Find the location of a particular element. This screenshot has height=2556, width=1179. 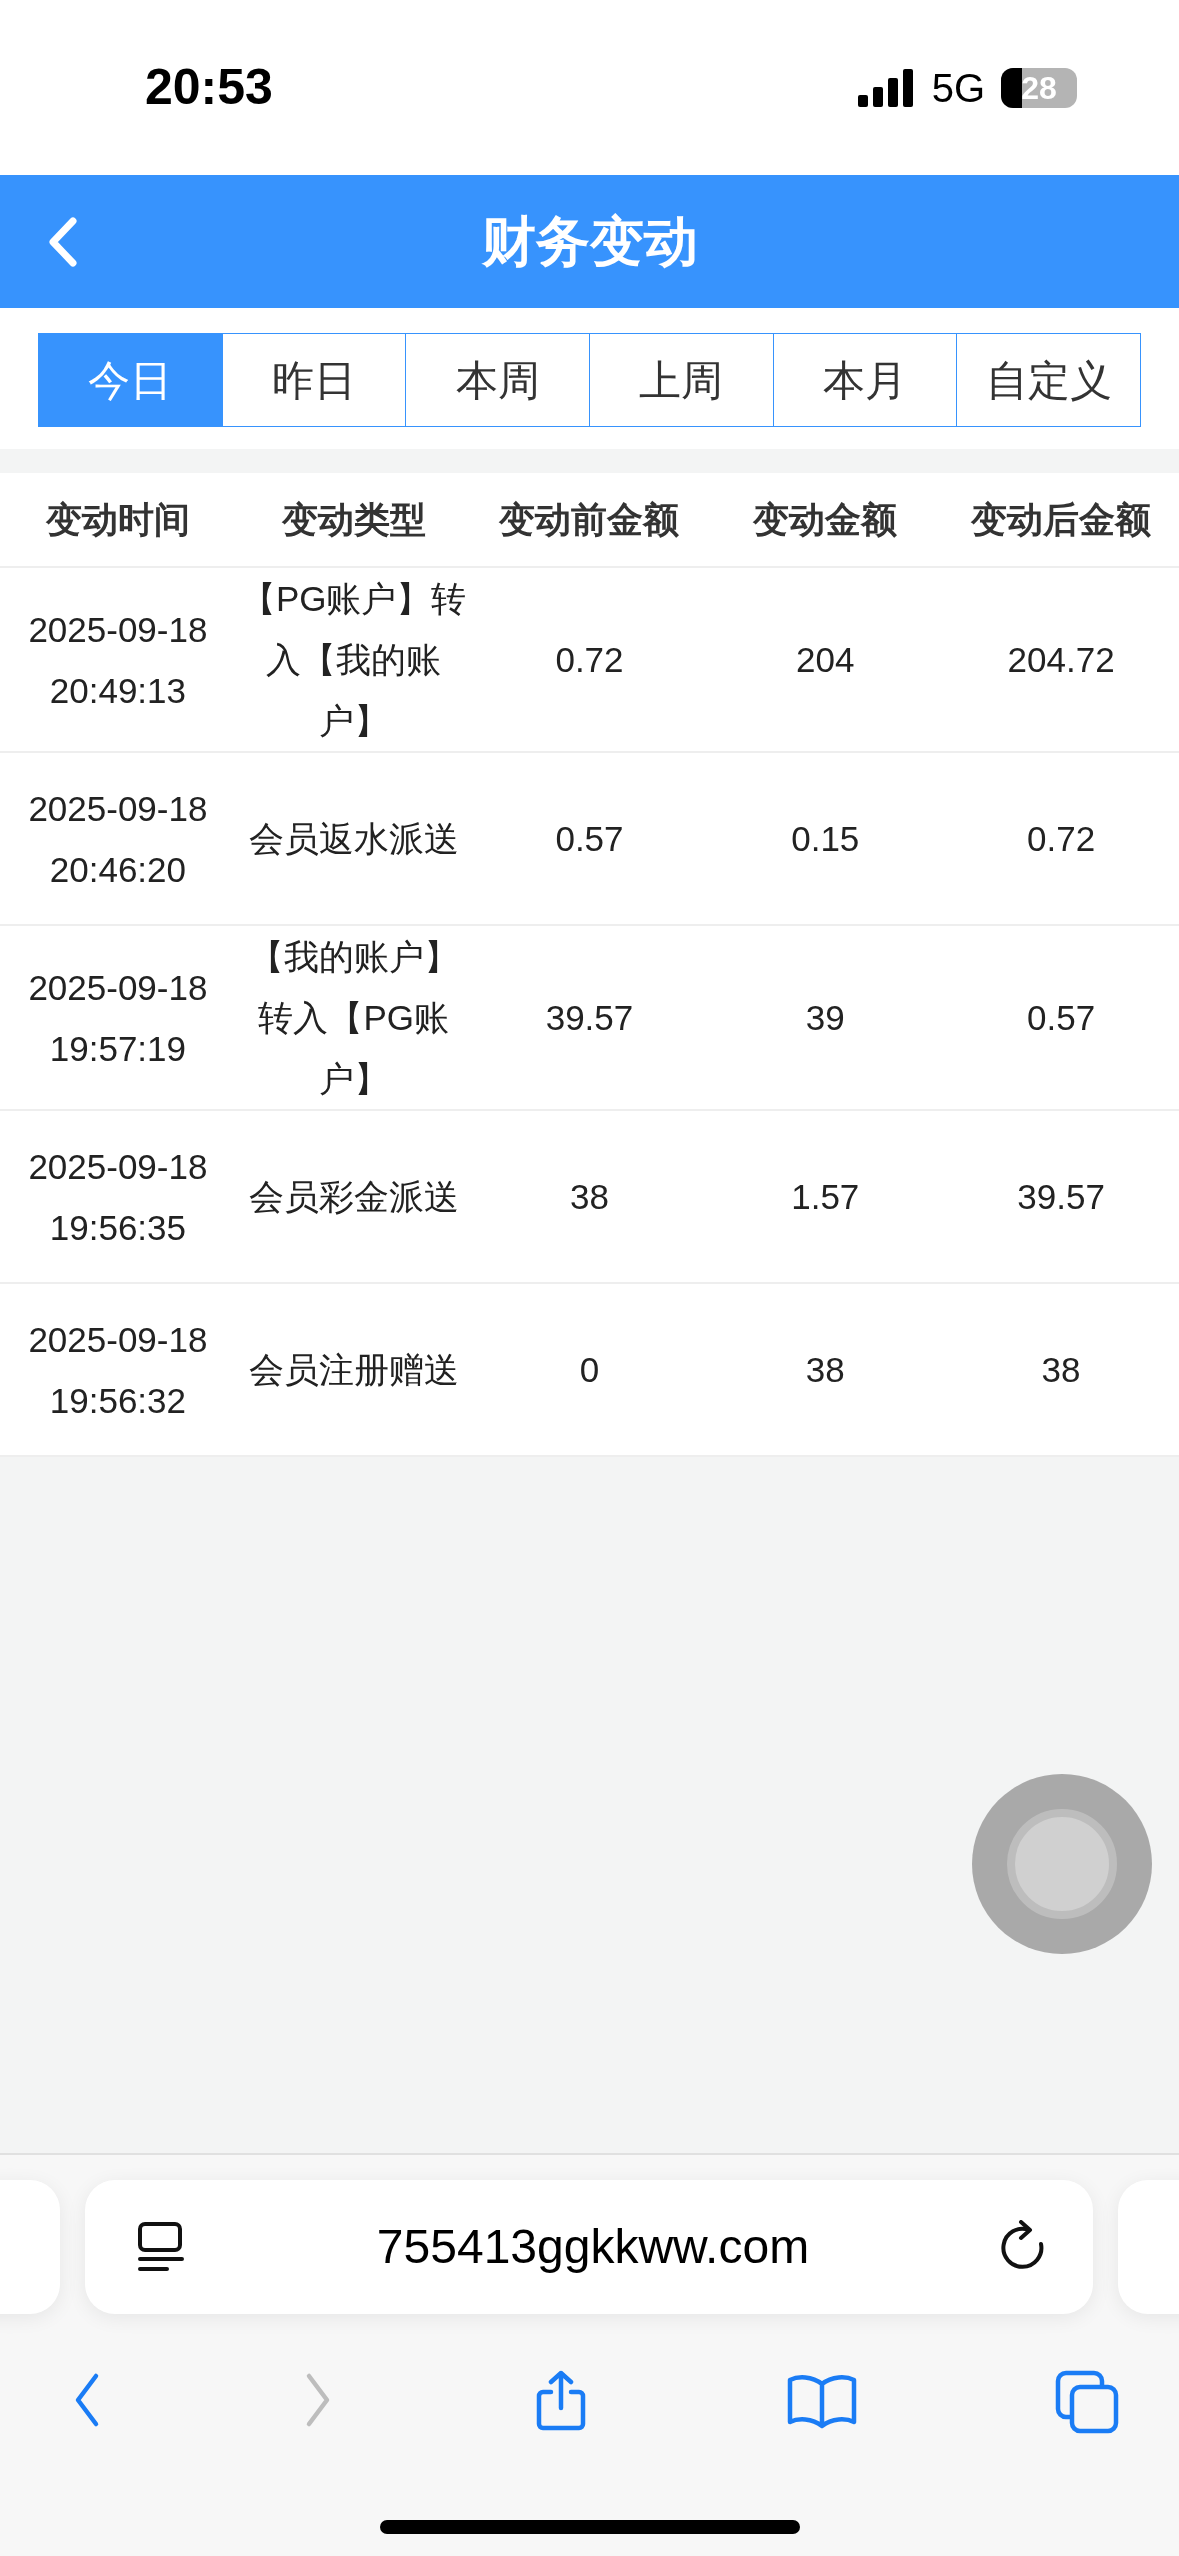

table-cell-text: 会员注册赠送 is located at coordinates (353, 1370).